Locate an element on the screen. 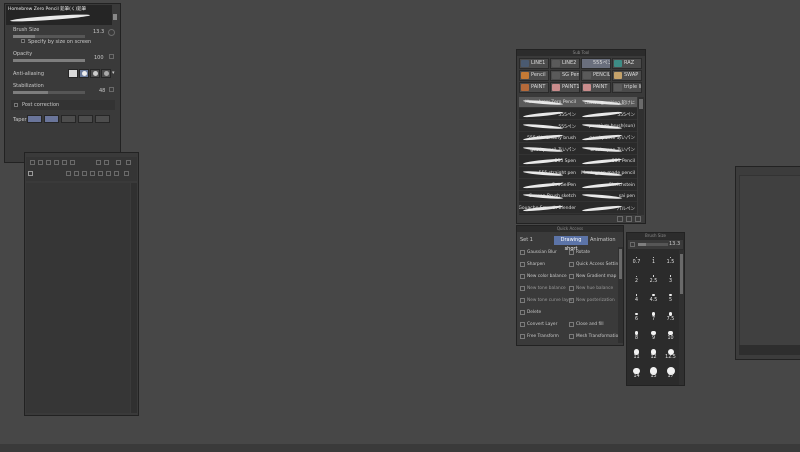  quick-access-command: New tone curve layer is located at coordinates (547, 300).